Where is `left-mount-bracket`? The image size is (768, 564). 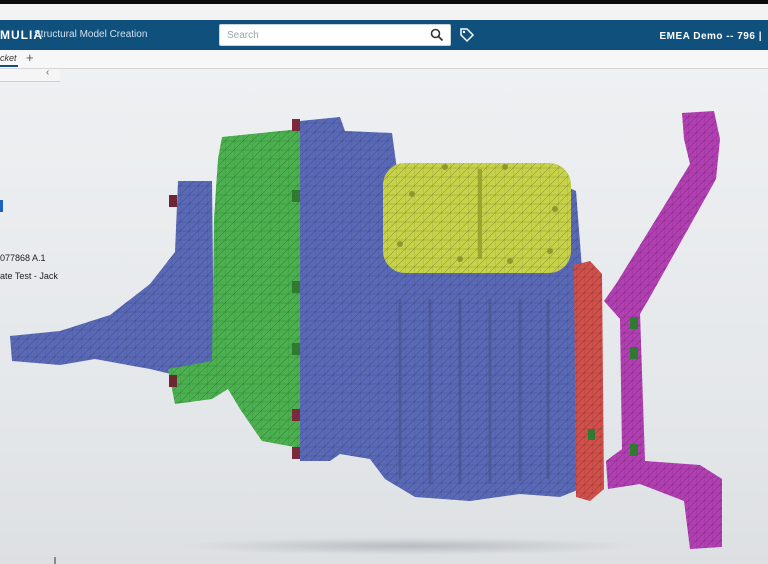
left-mount-bracket is located at coordinates (112, 281).